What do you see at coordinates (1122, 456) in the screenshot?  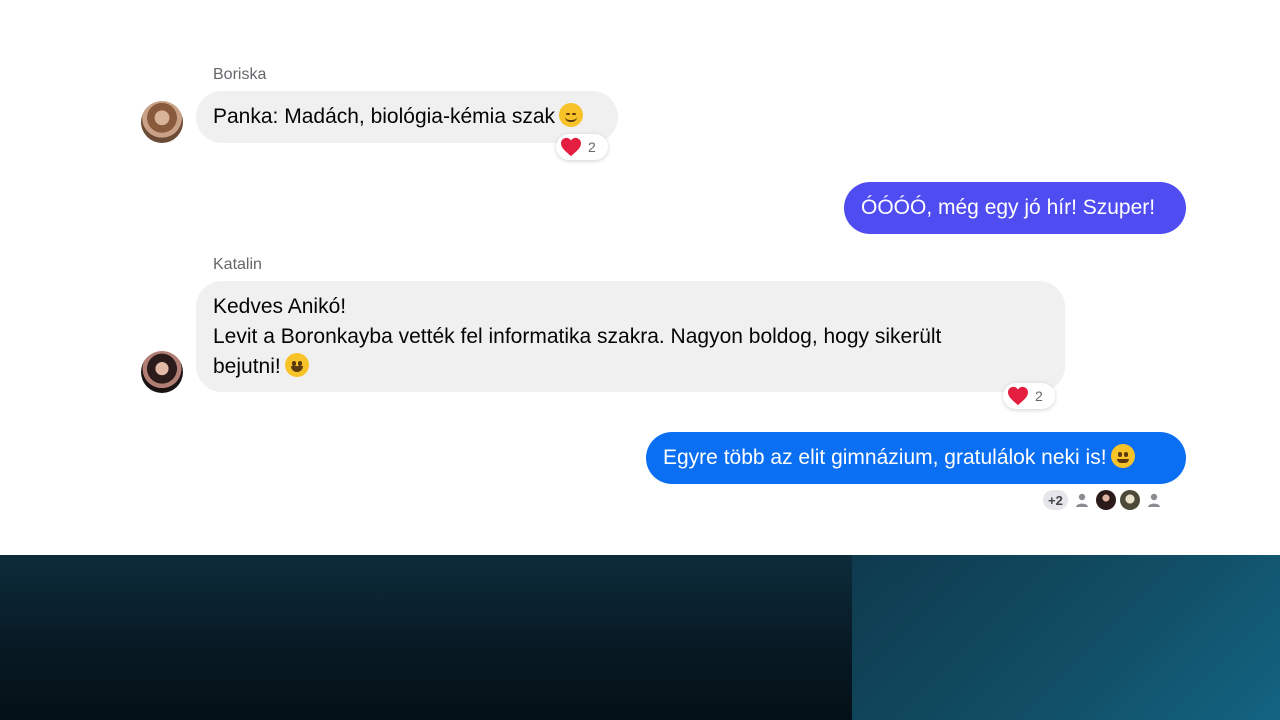 I see `slightly-smiling-face-icon` at bounding box center [1122, 456].